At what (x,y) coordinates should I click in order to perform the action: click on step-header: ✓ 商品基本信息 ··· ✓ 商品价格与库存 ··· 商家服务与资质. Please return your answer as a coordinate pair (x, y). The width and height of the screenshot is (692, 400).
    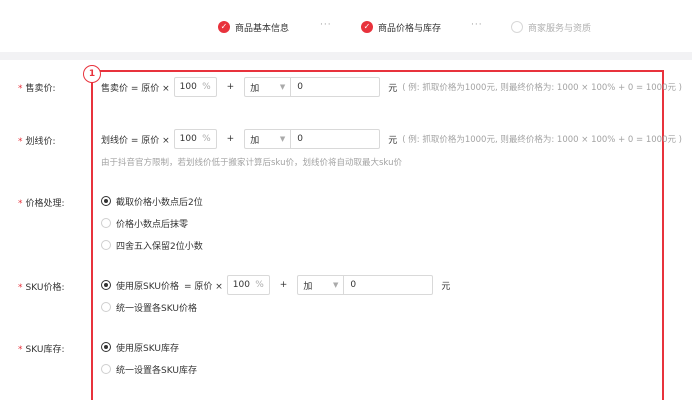
    Looking at the image, I should click on (346, 26).